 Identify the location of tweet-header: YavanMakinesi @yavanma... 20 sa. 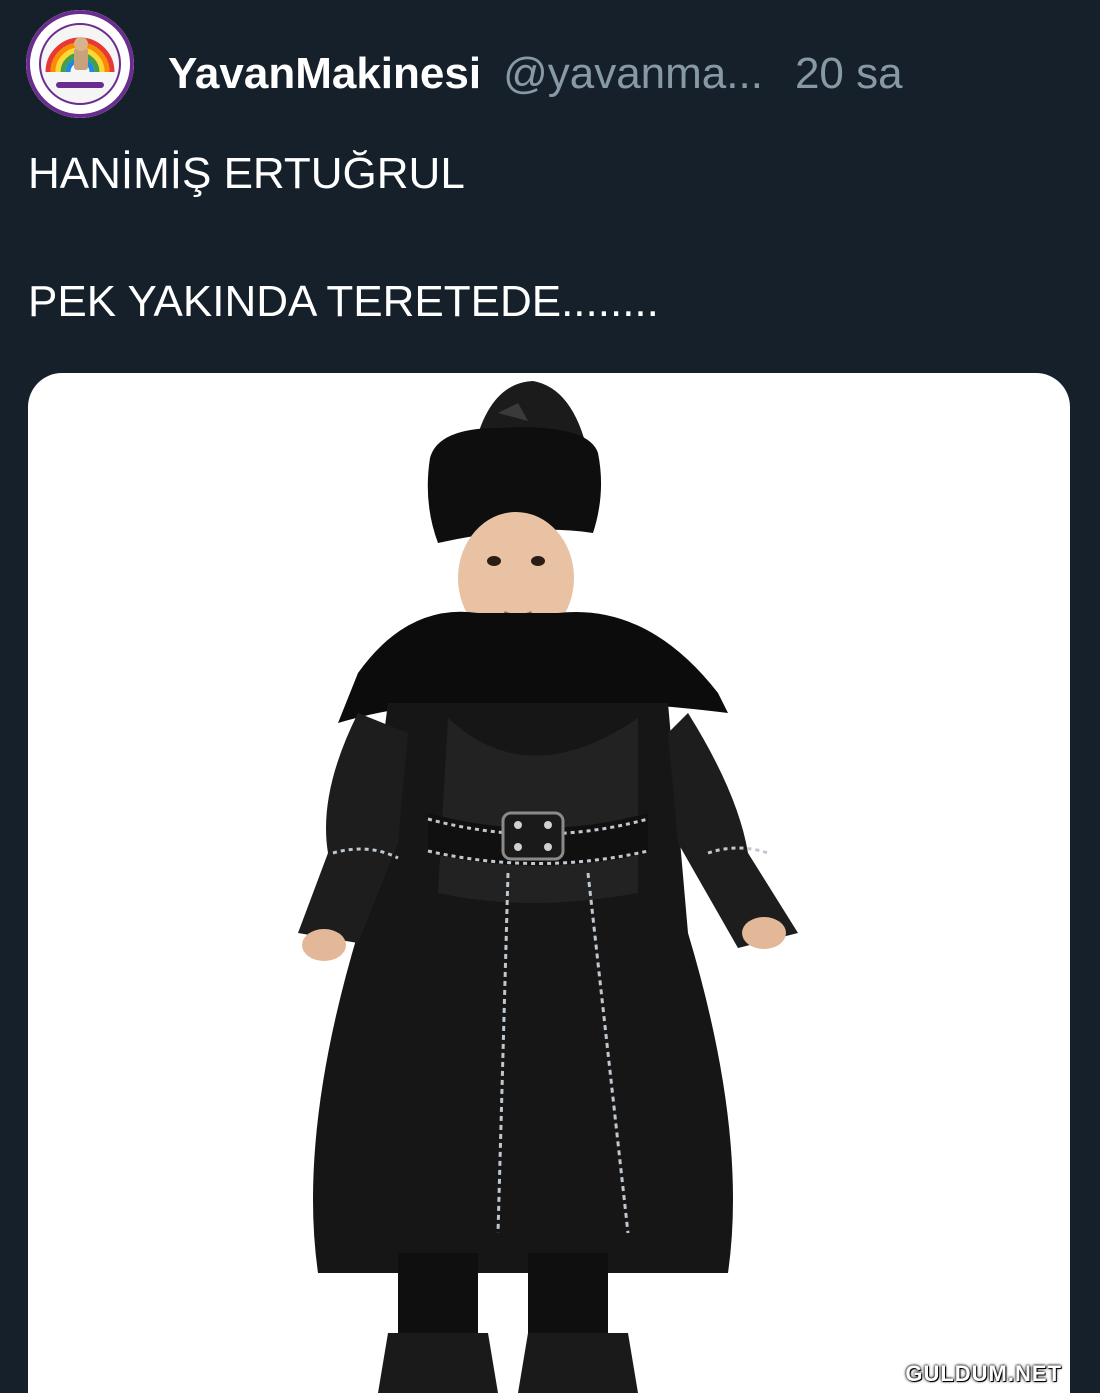
(535, 74).